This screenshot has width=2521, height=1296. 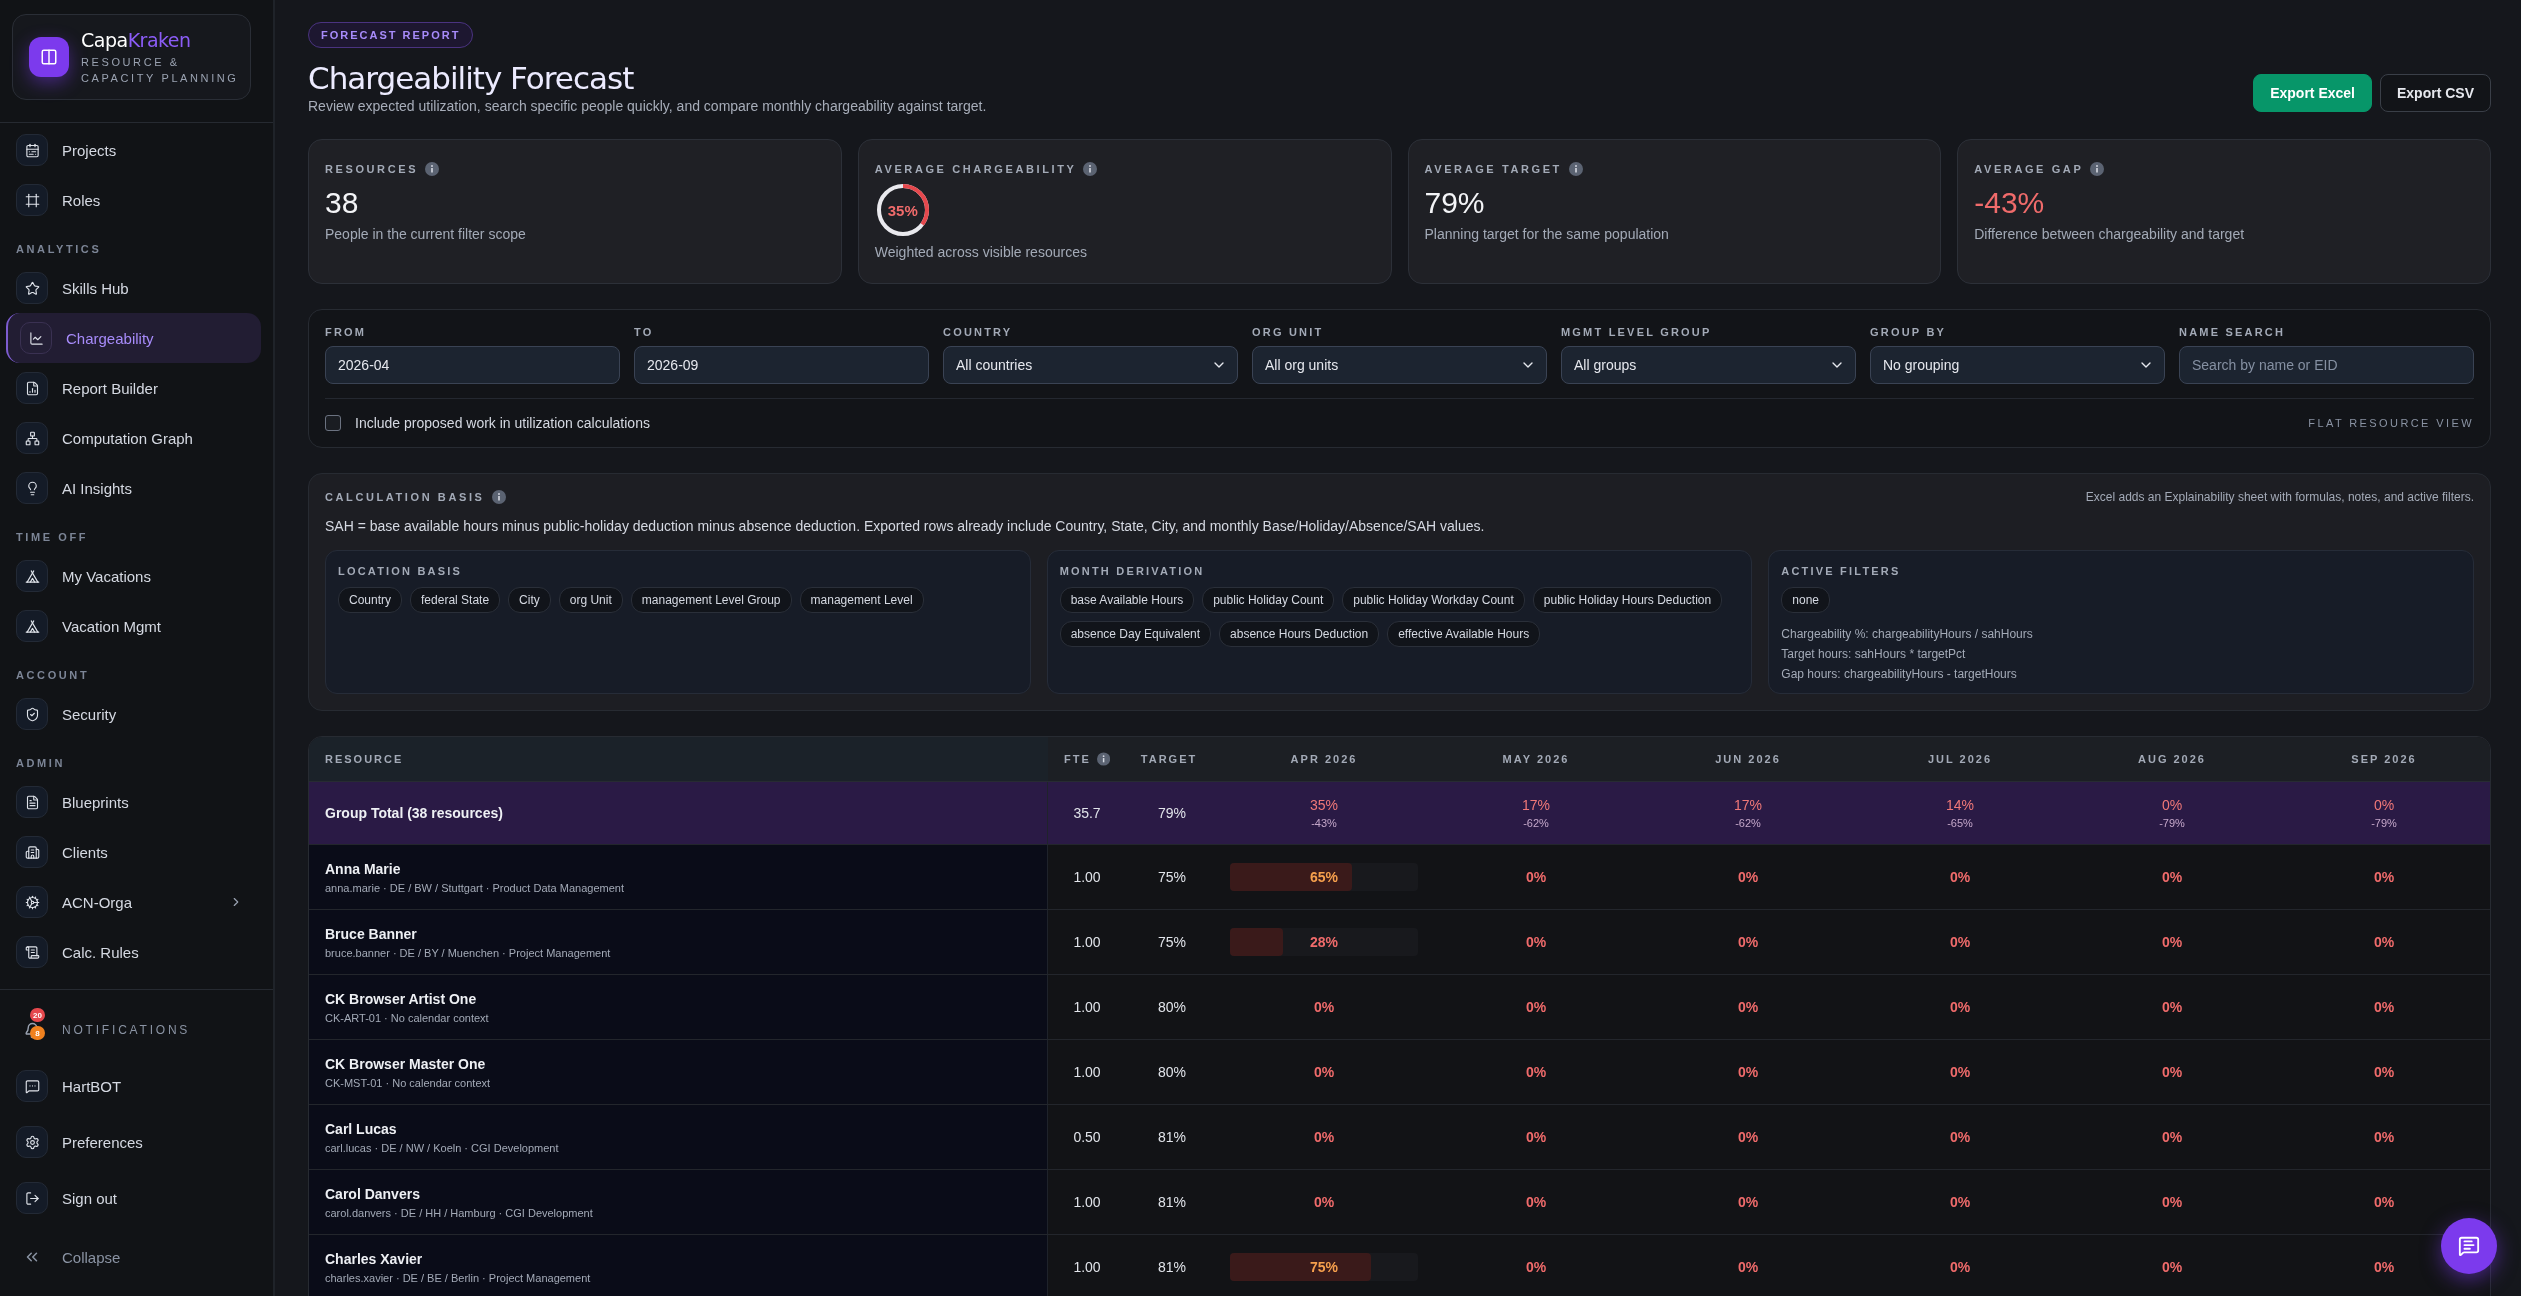 I want to click on resource-meta: carol.danvers · DE / HH / Hamburg · CGI Development, so click(x=459, y=1212).